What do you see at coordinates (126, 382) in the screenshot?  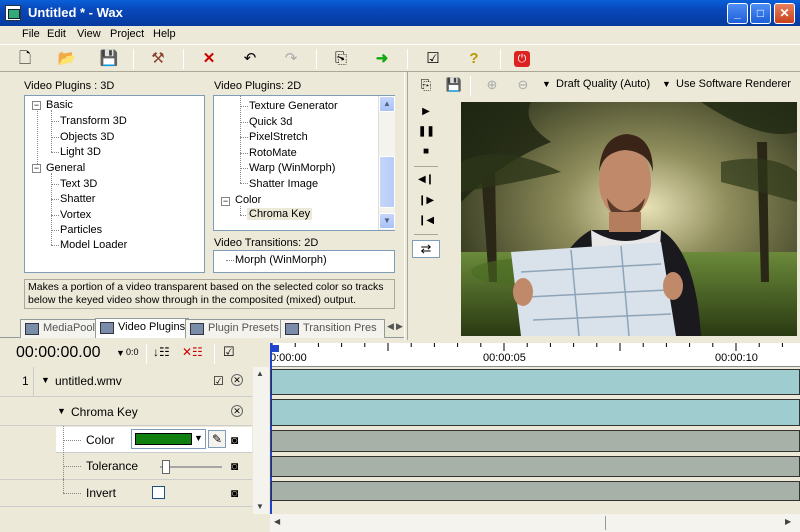 I see `track-row-1: 1 ▼ untitled.wmv ☑ ✕` at bounding box center [126, 382].